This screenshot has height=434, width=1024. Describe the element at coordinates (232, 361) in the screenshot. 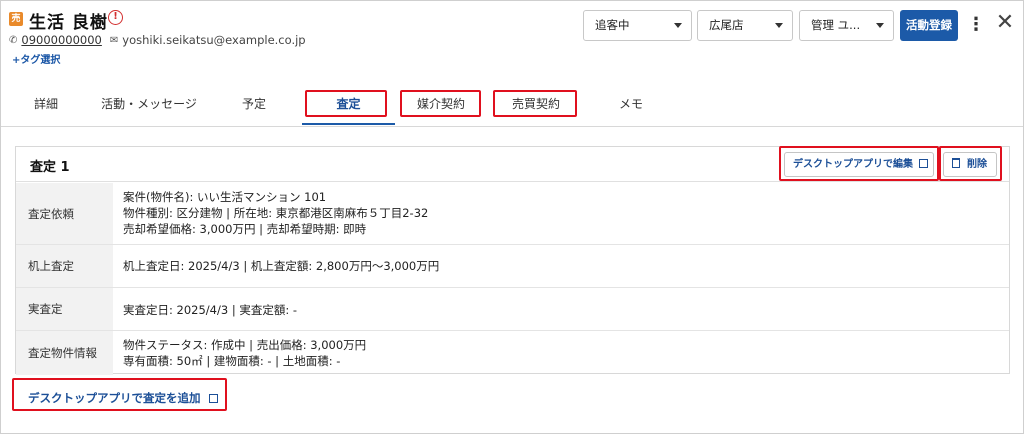

I see `area-line: 専有面積: 50㎡ | 建物面積: - | 土地面積: -` at that location.